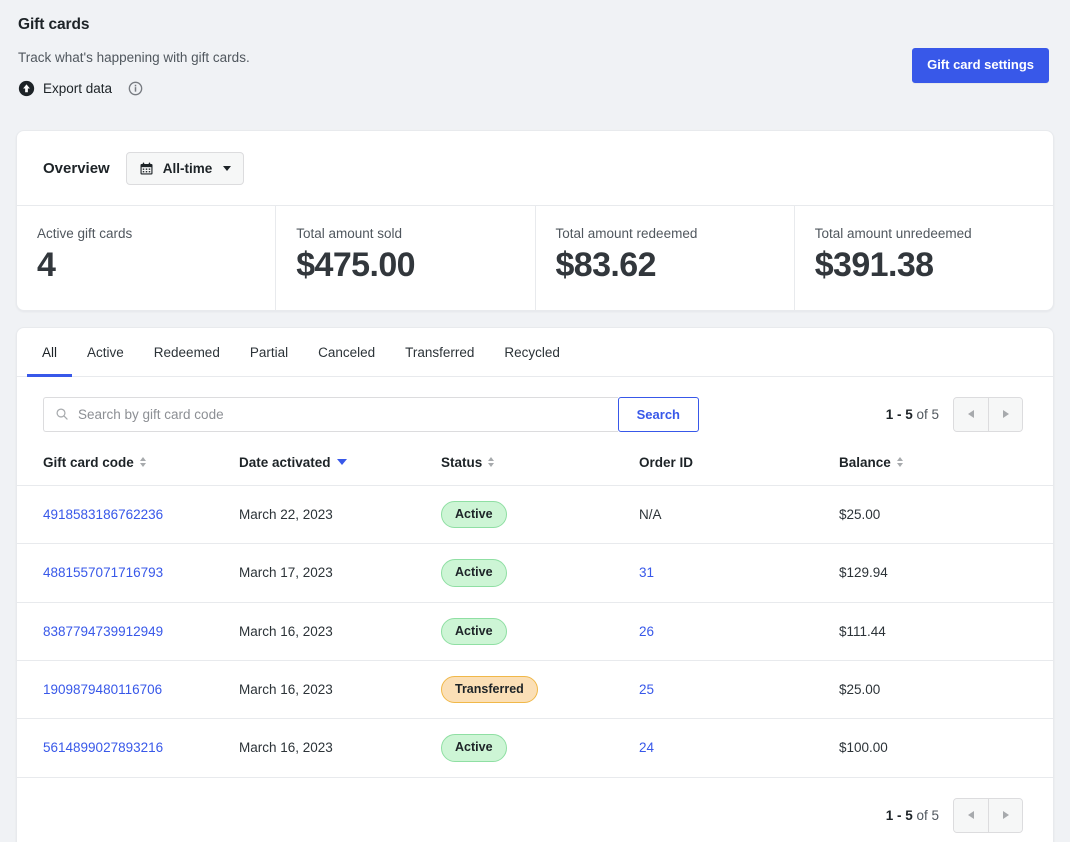  I want to click on search-icon, so click(62, 414).